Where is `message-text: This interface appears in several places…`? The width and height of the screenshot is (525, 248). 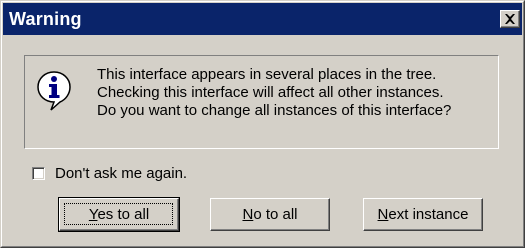 message-text: This interface appears in several places… is located at coordinates (274, 93).